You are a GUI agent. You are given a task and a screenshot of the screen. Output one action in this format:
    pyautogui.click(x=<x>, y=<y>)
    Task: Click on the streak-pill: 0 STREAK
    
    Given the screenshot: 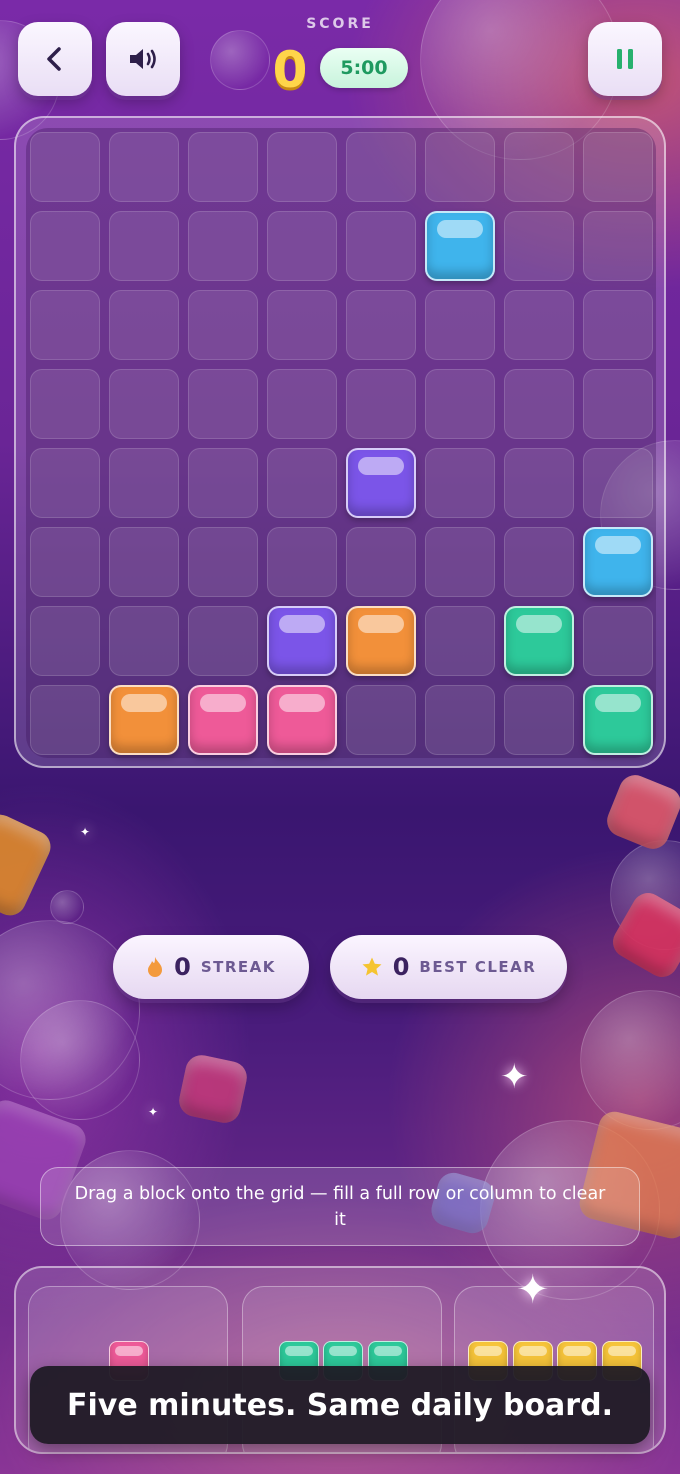 What is the action you would take?
    pyautogui.click(x=211, y=967)
    